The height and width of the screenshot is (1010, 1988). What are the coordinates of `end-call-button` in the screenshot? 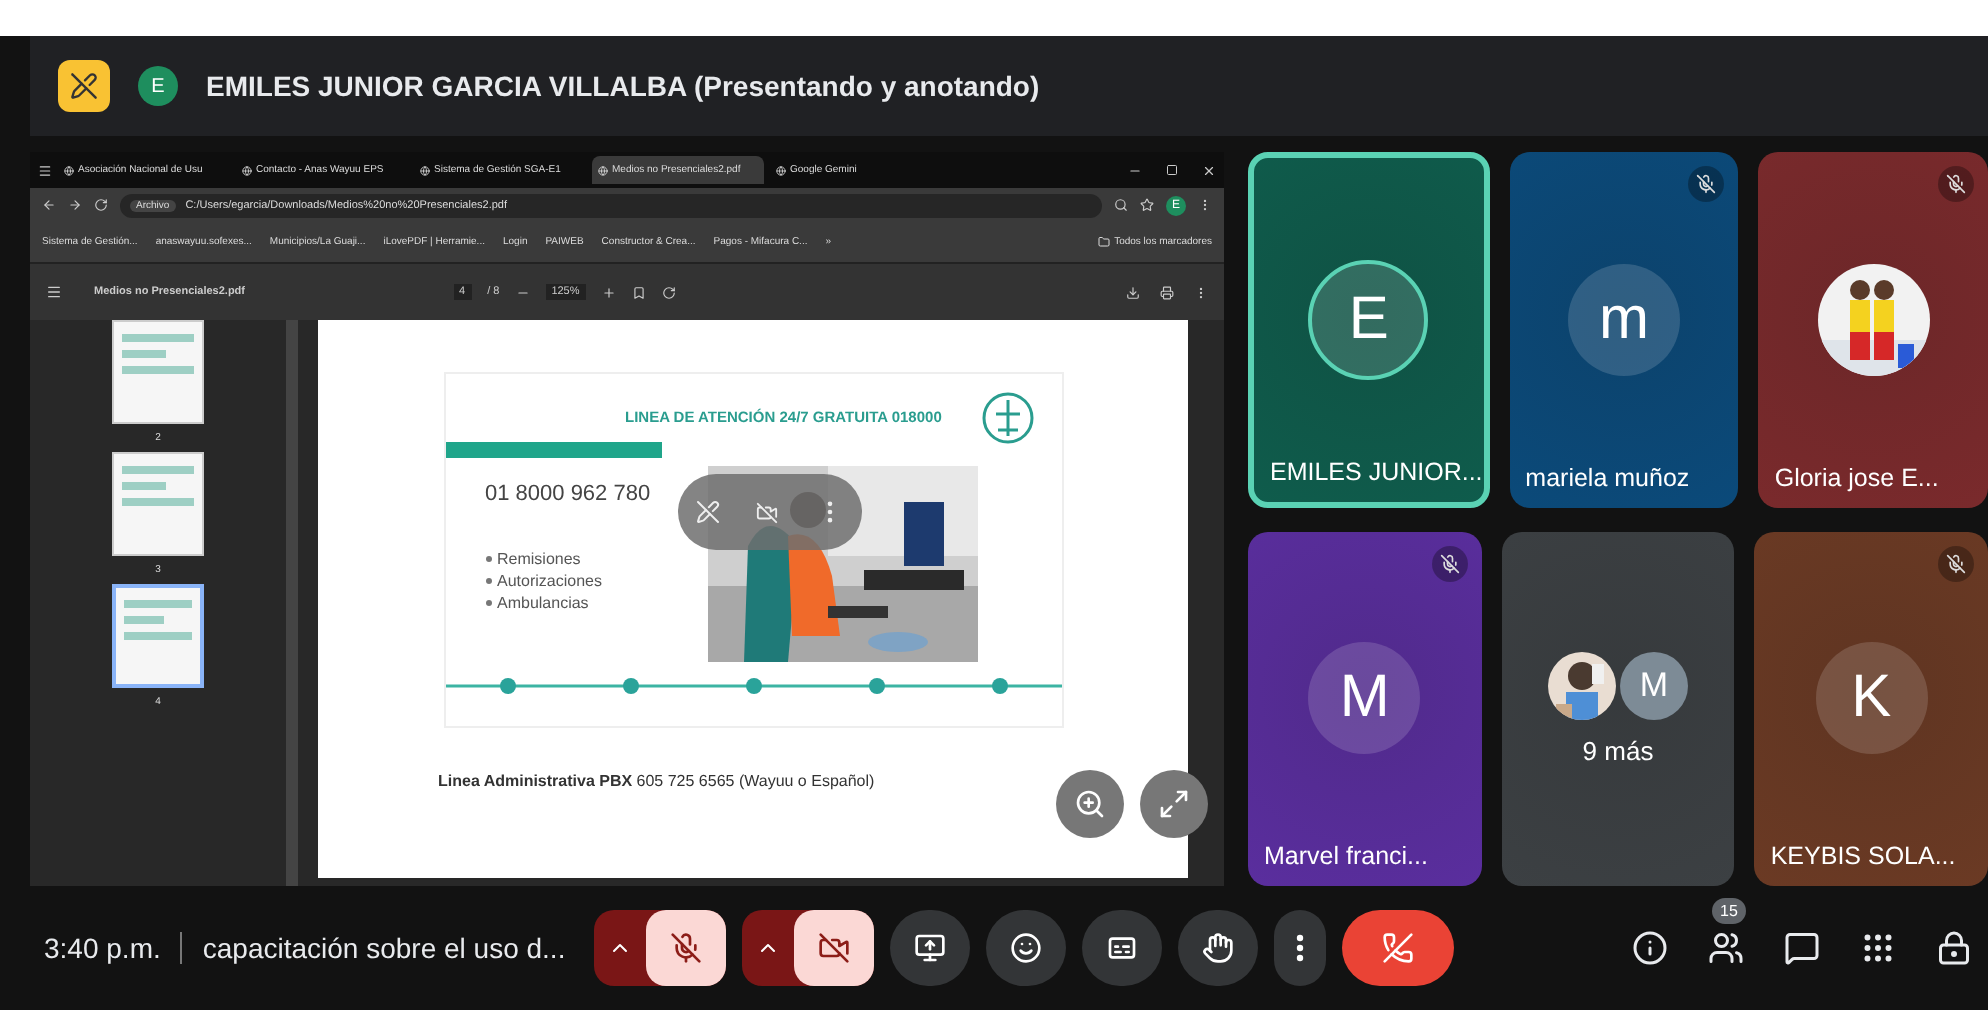 It's located at (1397, 948).